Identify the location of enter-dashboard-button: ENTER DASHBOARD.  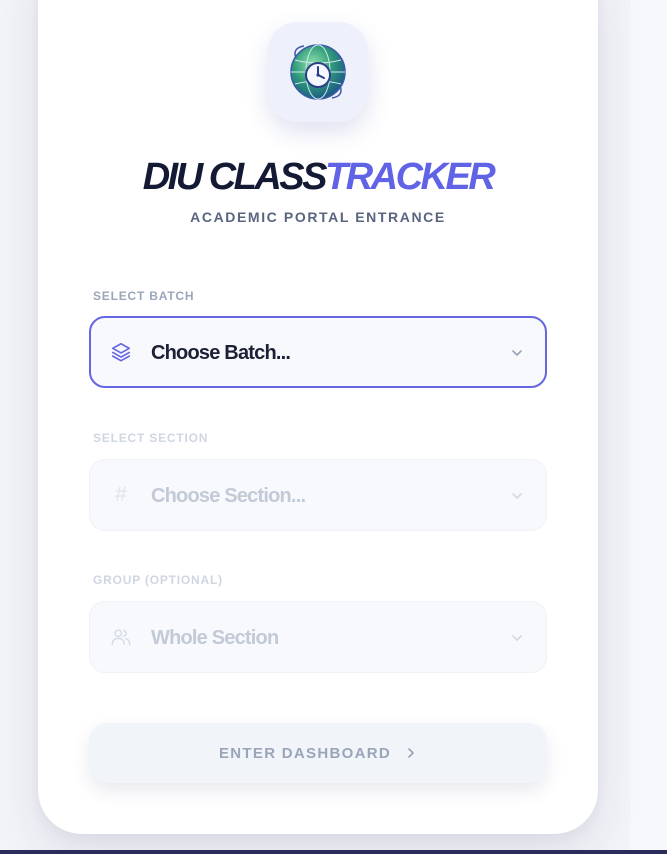
(318, 753).